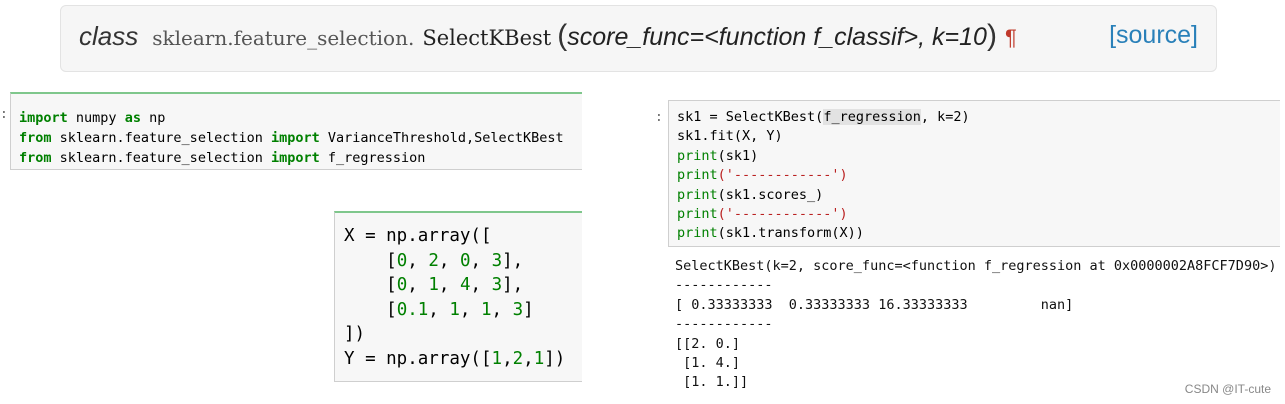 The width and height of the screenshot is (1285, 404). Describe the element at coordinates (372, 158) in the screenshot. I see `code-text: f_regression` at that location.